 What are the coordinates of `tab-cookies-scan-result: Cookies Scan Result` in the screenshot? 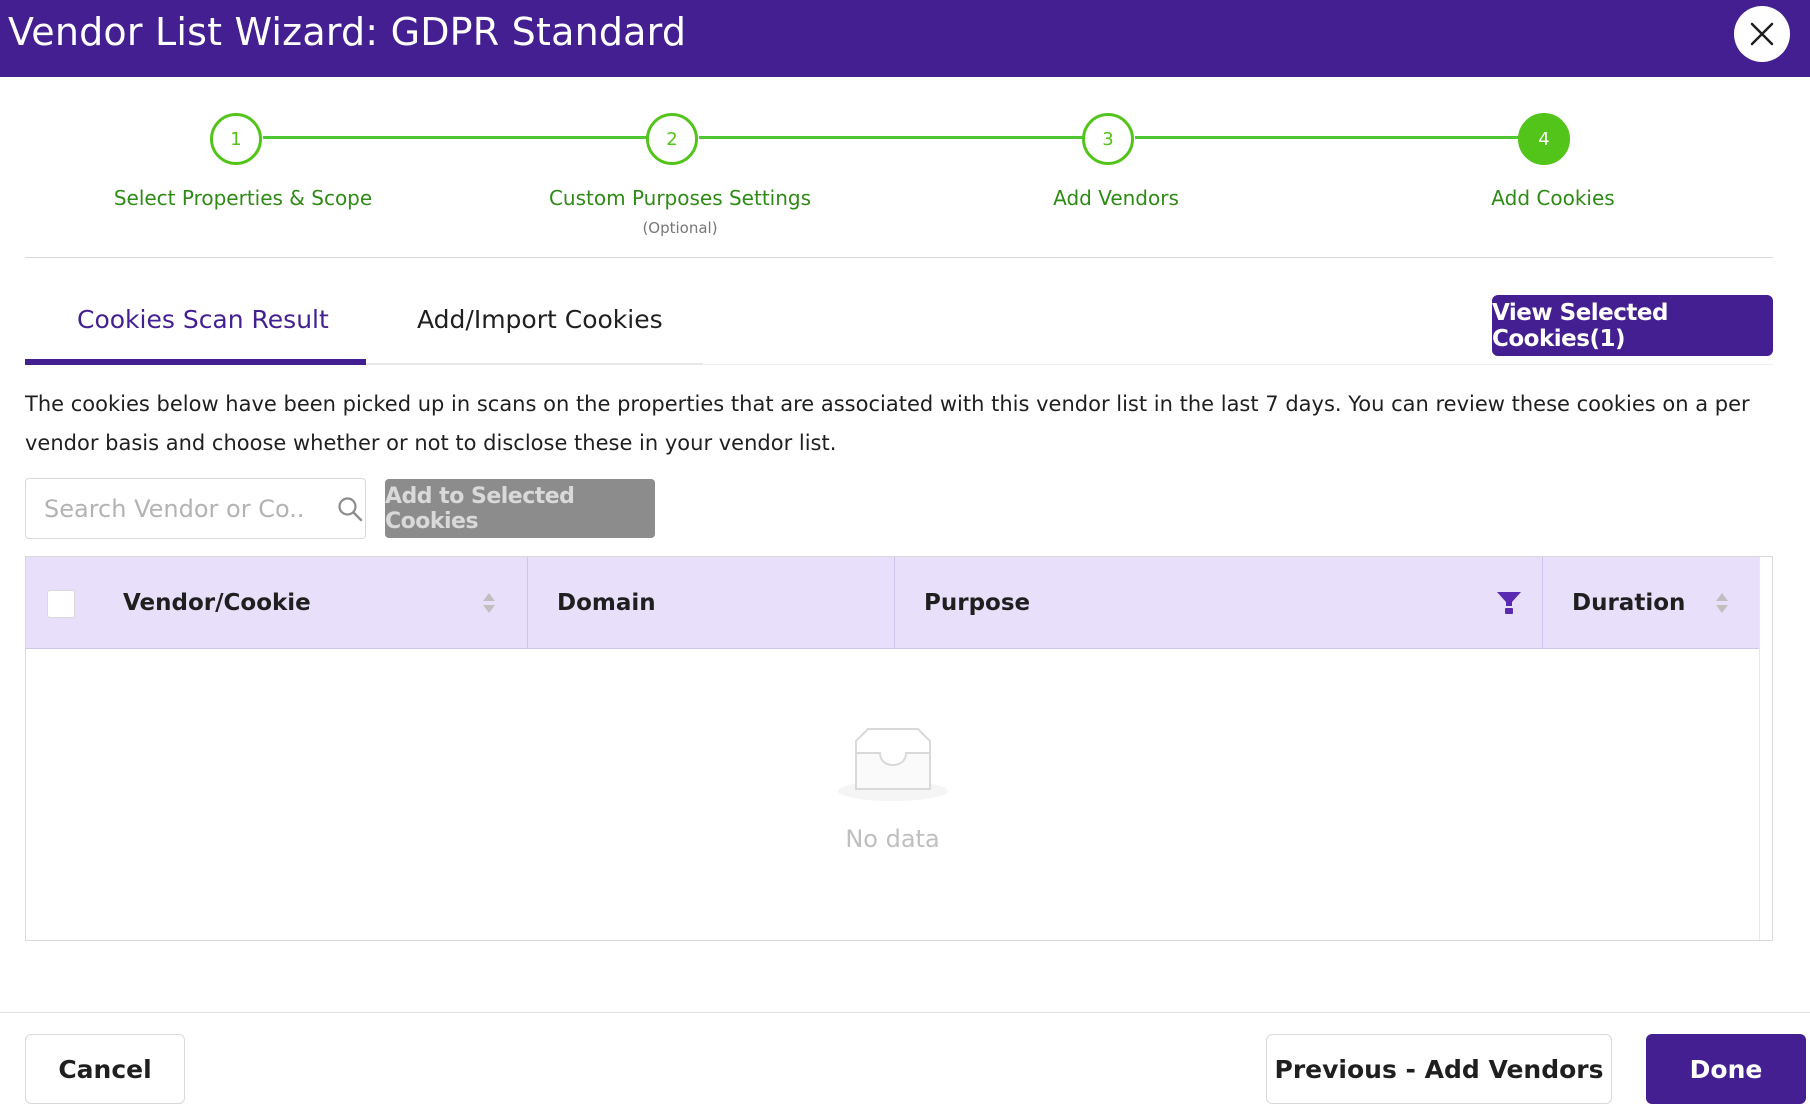 It's located at (203, 319).